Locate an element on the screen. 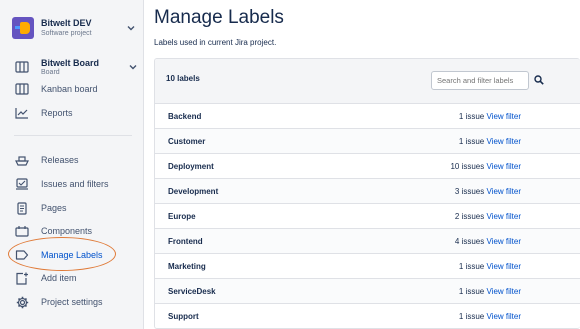 Image resolution: width=580 pixels, height=329 pixels. sidebar-item-kanban-board: Kanban board is located at coordinates (76, 89).